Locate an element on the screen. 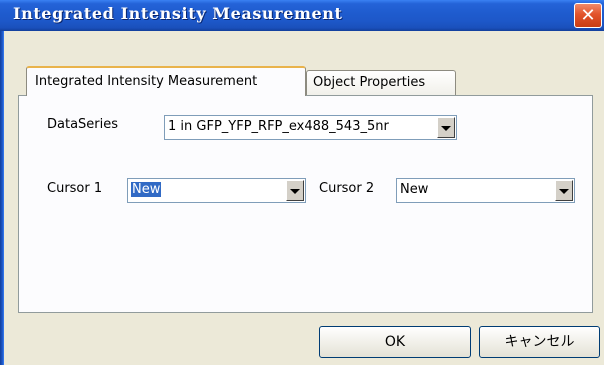 The width and height of the screenshot is (604, 365). title-bar: Integrated Intensity Measurement ✕ is located at coordinates (302, 15).